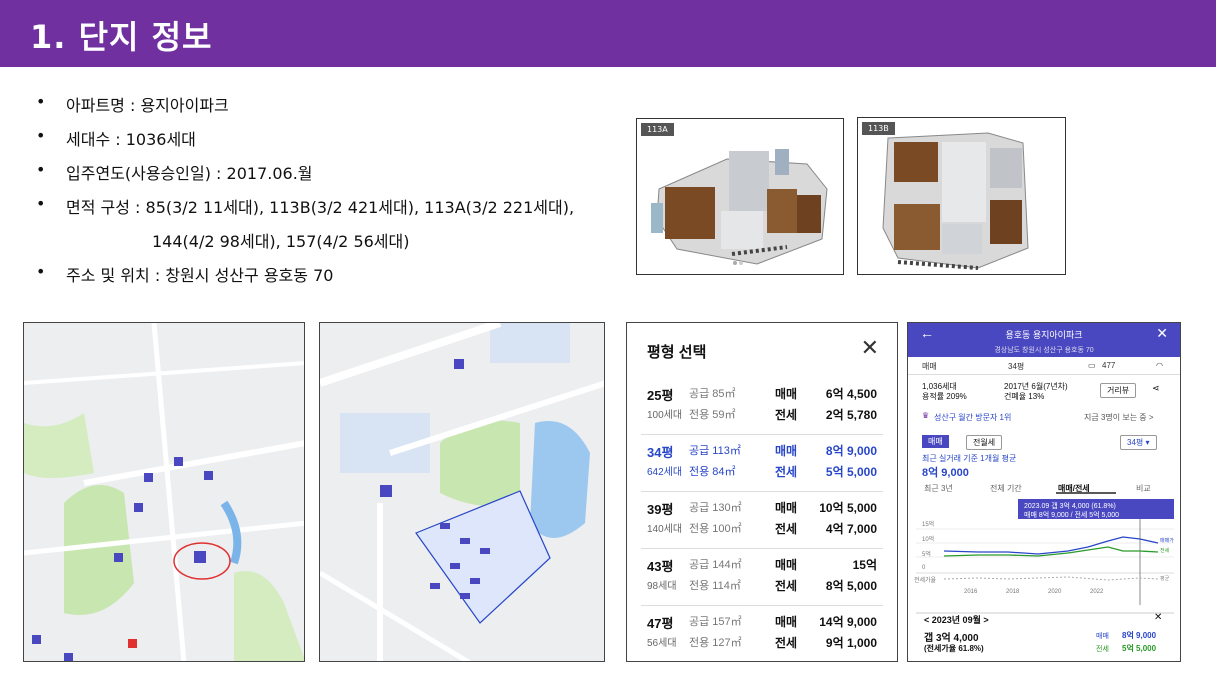 This screenshot has width=1216, height=684. What do you see at coordinates (851, 415) in the screenshot?
I see `jeonse-price: 2억 5,780` at bounding box center [851, 415].